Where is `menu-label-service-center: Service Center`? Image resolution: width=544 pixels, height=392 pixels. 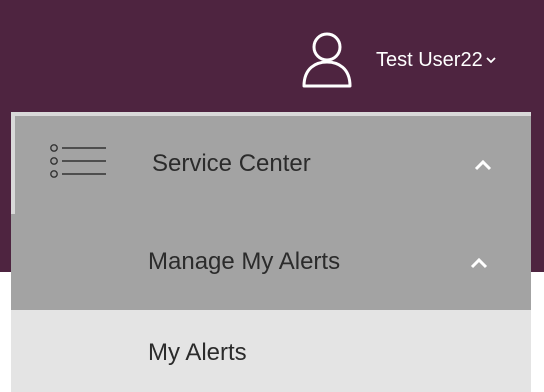
menu-label-service-center: Service Center is located at coordinates (231, 163).